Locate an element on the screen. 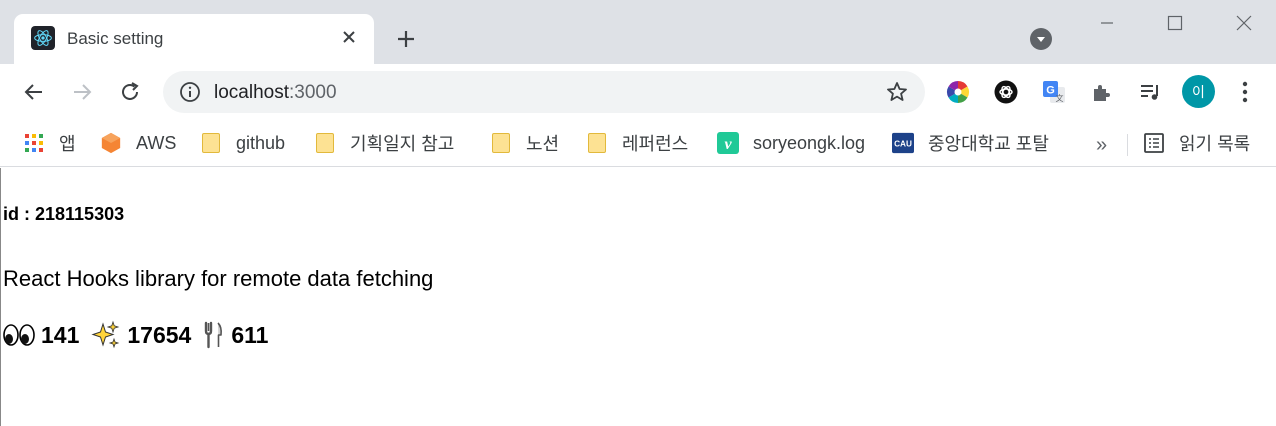 Image resolution: width=1276 pixels, height=426 pixels. bookmarks-overflow-button: » is located at coordinates (1101, 145).